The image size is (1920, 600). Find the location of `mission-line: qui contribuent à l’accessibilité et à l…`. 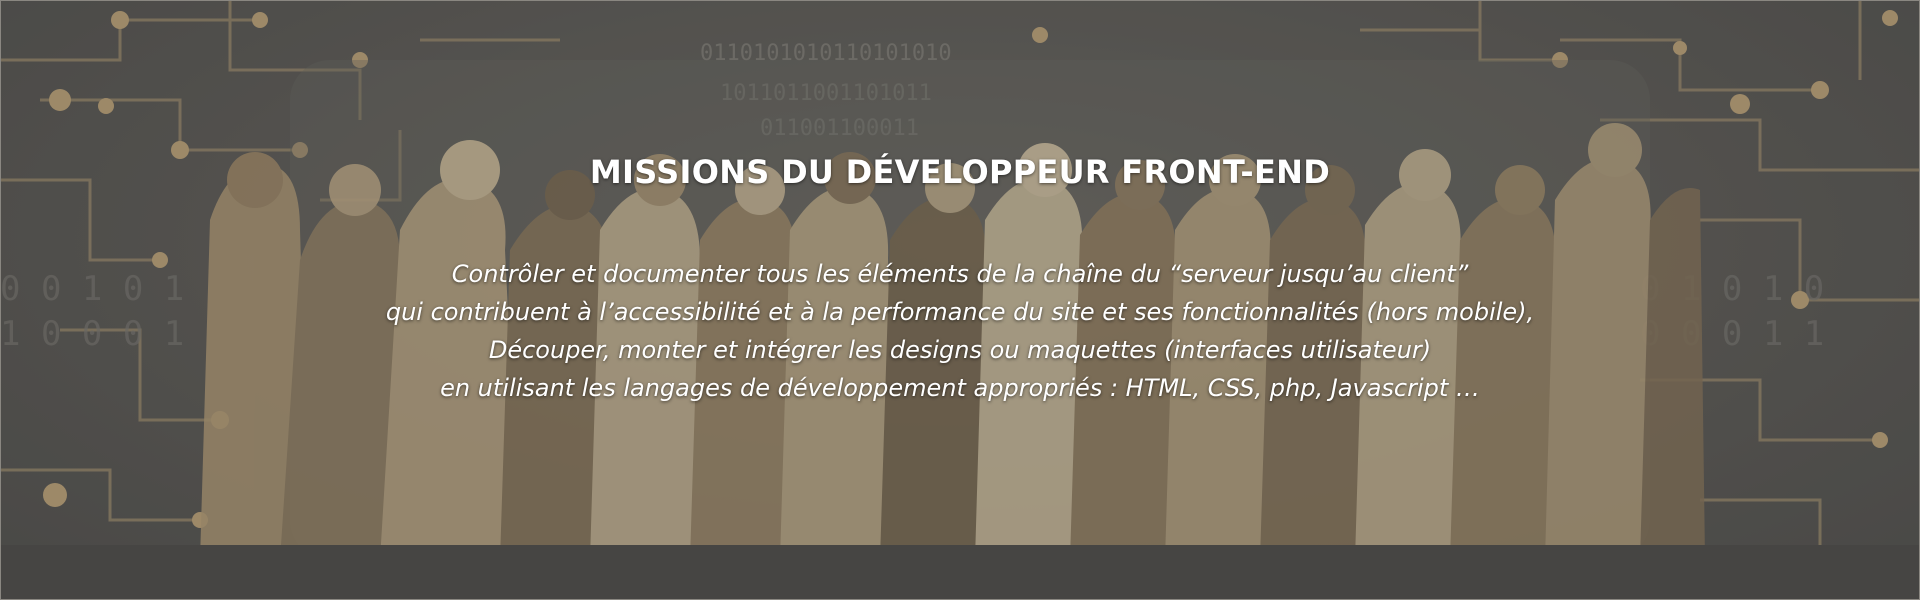

mission-line: qui contribuent à l’accessibilité et à l… is located at coordinates (960, 312).